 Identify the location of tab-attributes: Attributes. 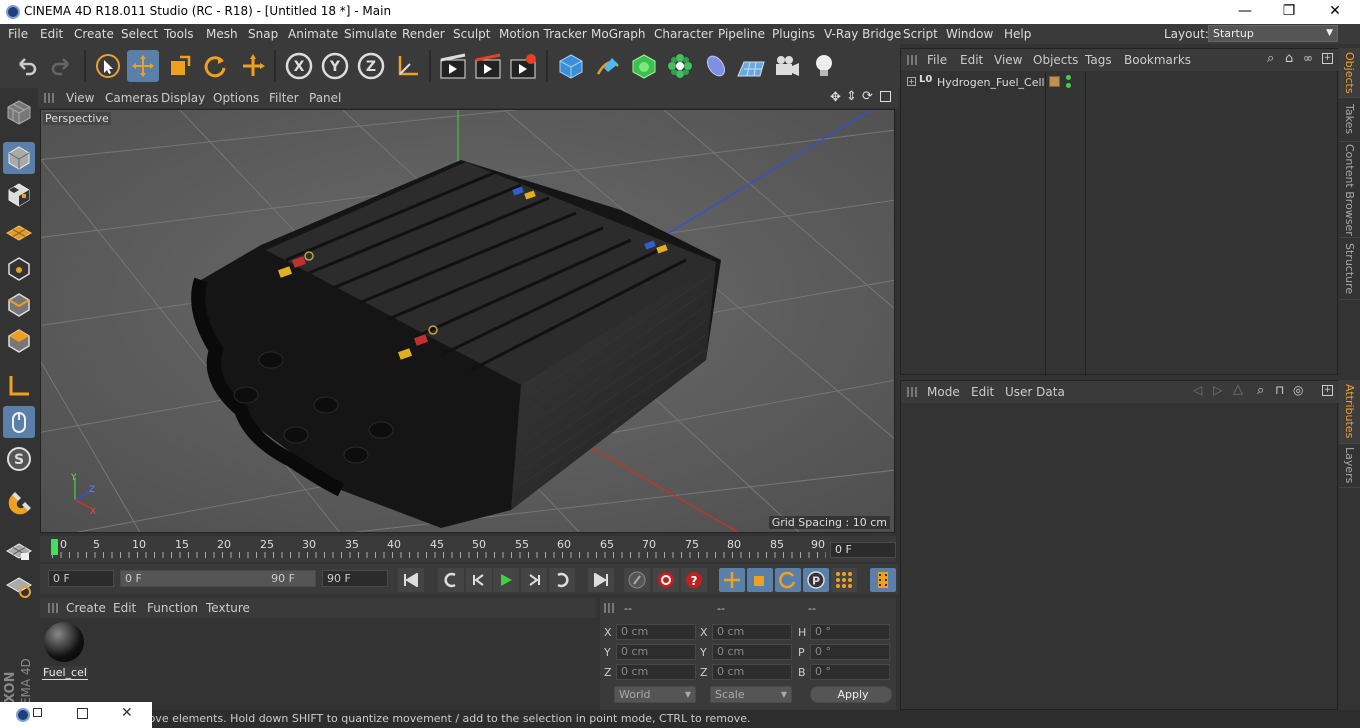
(1349, 412).